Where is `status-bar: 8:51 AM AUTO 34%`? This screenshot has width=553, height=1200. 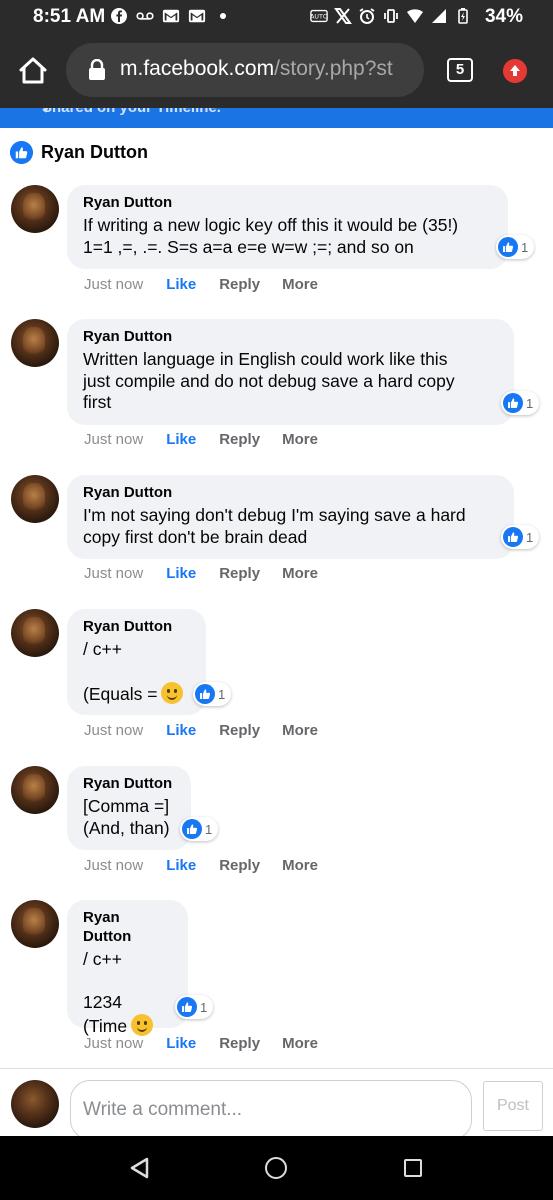
status-bar: 8:51 AM AUTO 34% is located at coordinates (276, 17).